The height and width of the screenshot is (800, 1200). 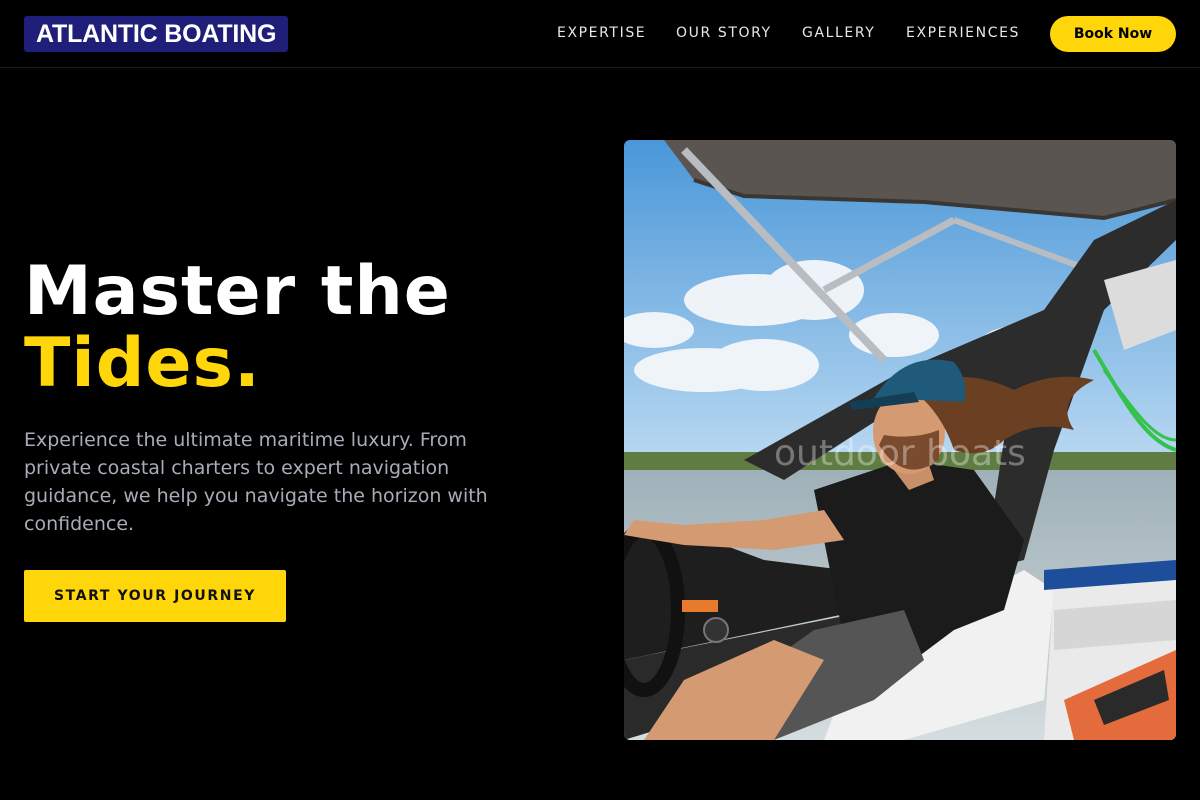 I want to click on start-journey-button: START YOUR JOURNEY, so click(x=155, y=596).